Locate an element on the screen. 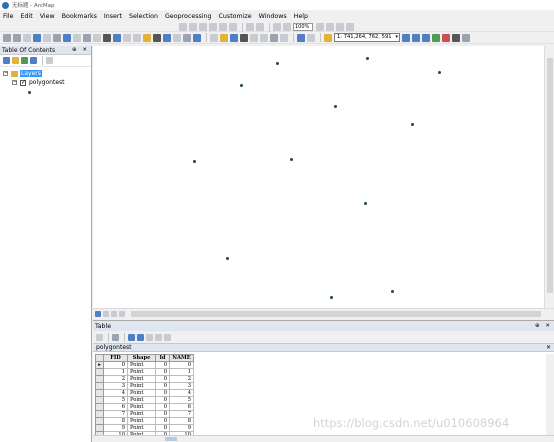 This screenshot has width=554, height=442. clear-selection-icon is located at coordinates (97, 37).